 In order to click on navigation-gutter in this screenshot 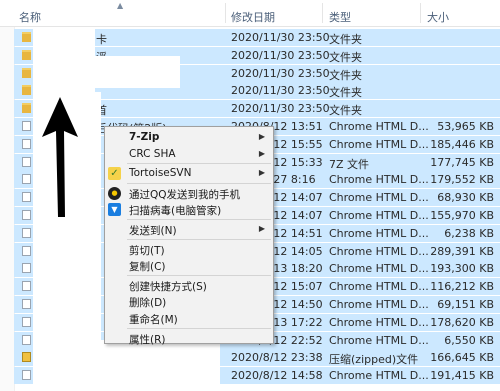, I will do `click(7, 209)`.